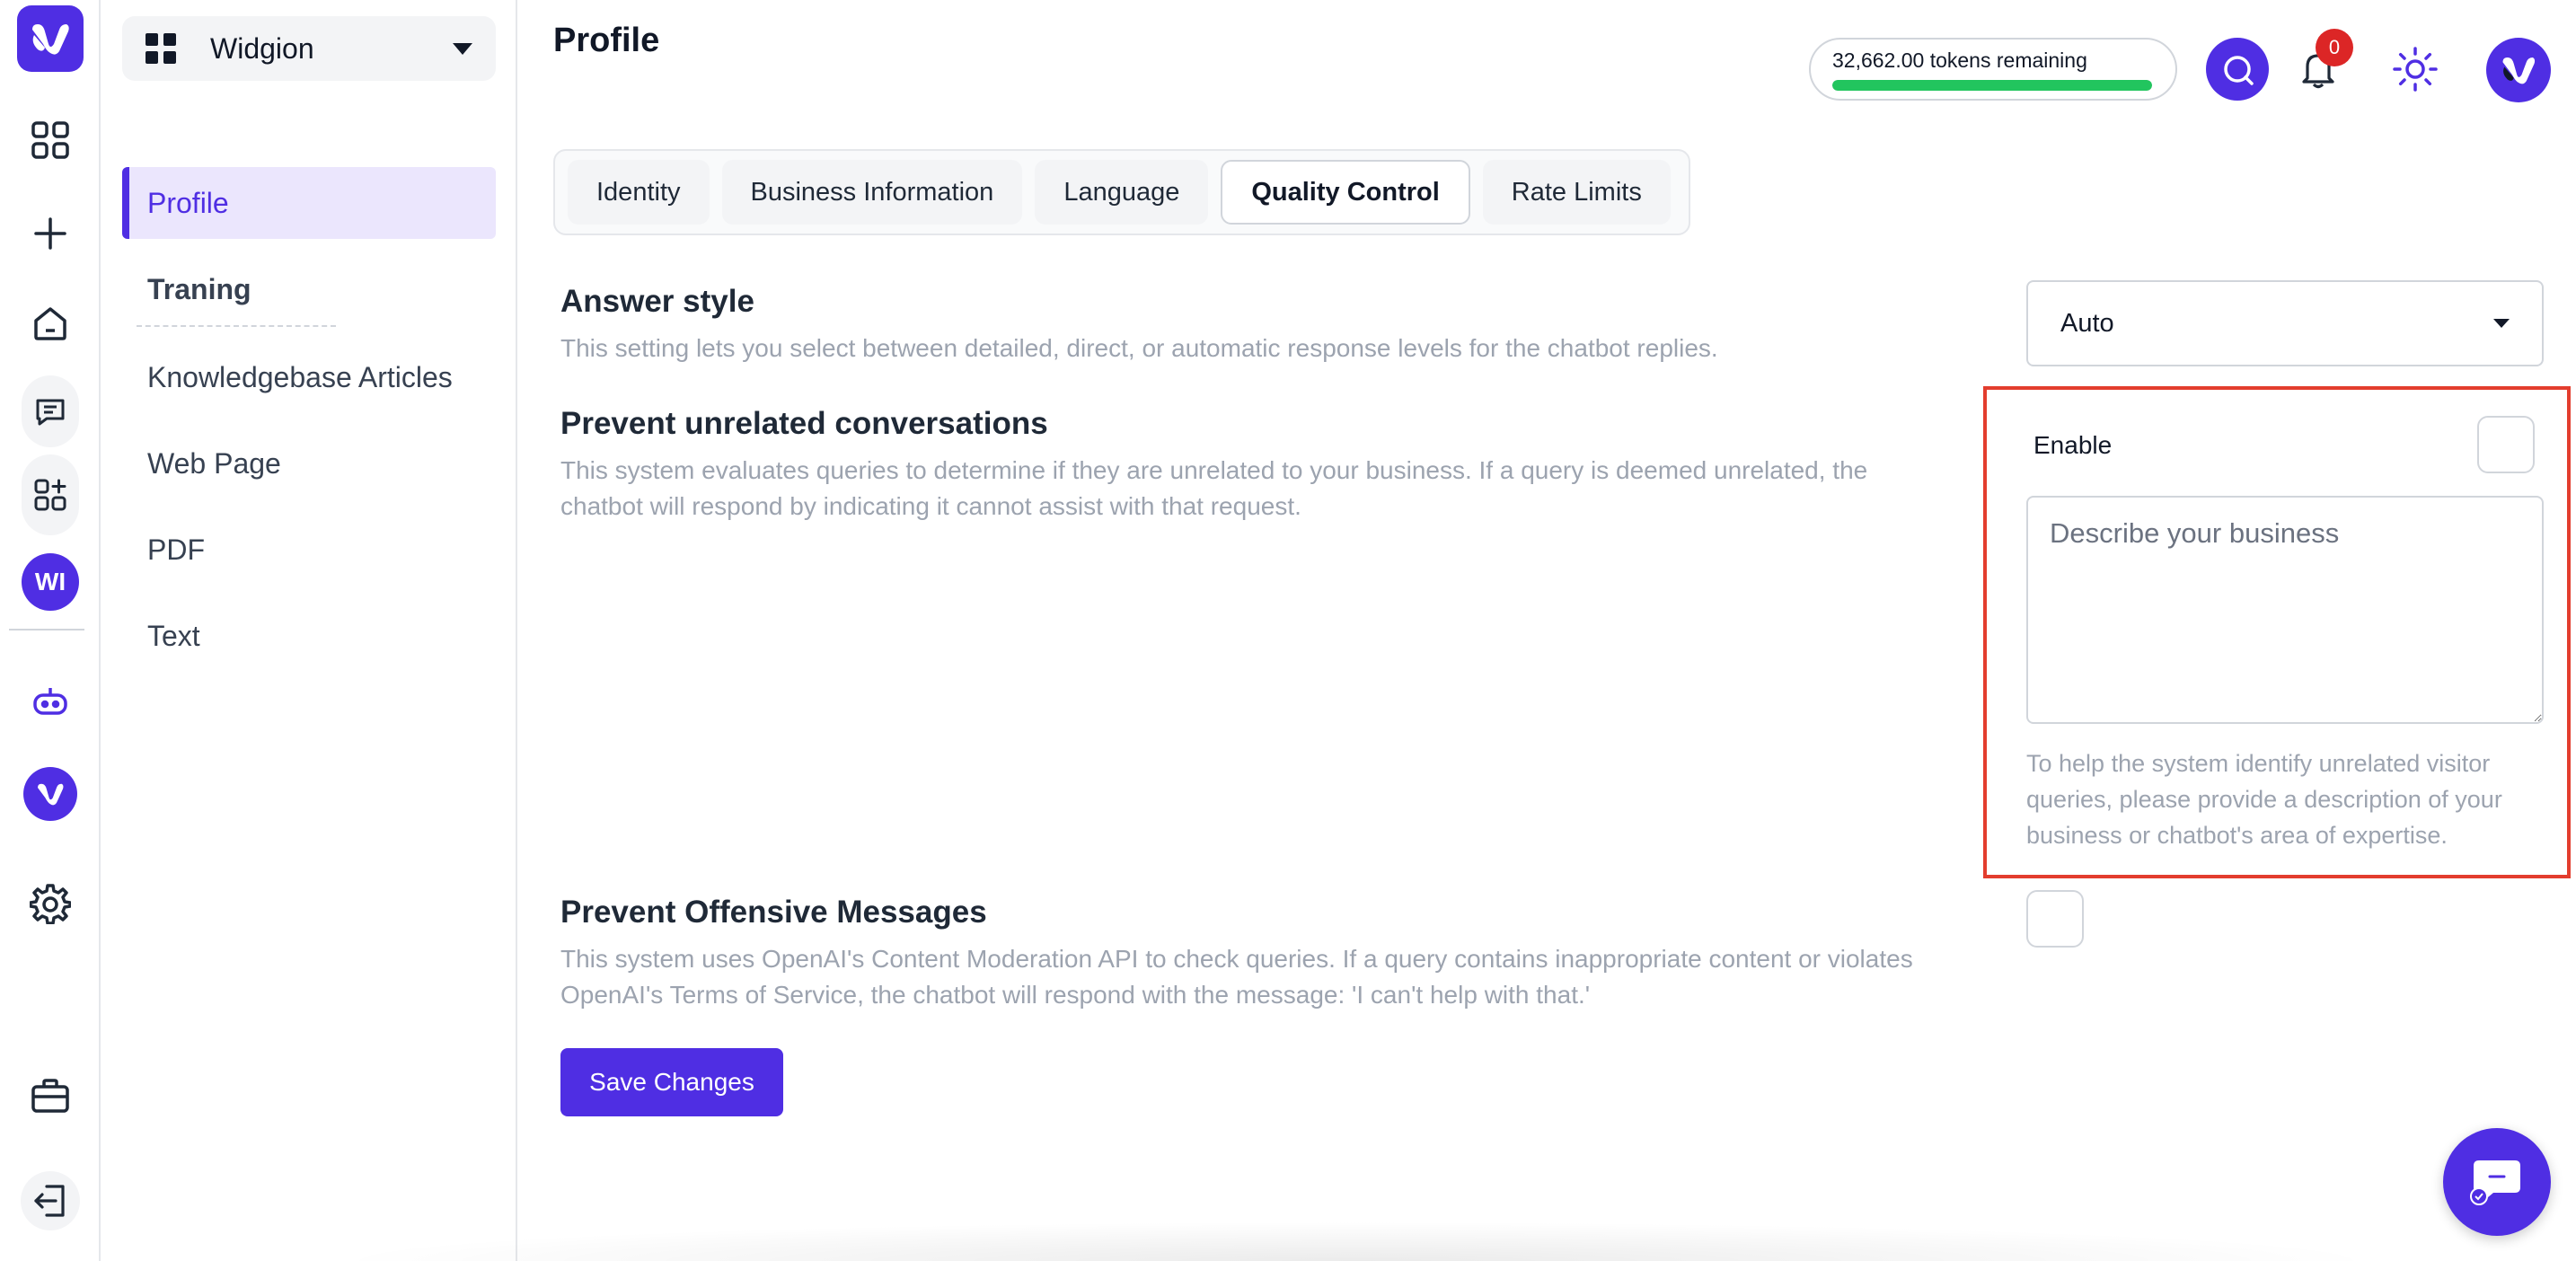  I want to click on tab-language: Language, so click(1122, 192).